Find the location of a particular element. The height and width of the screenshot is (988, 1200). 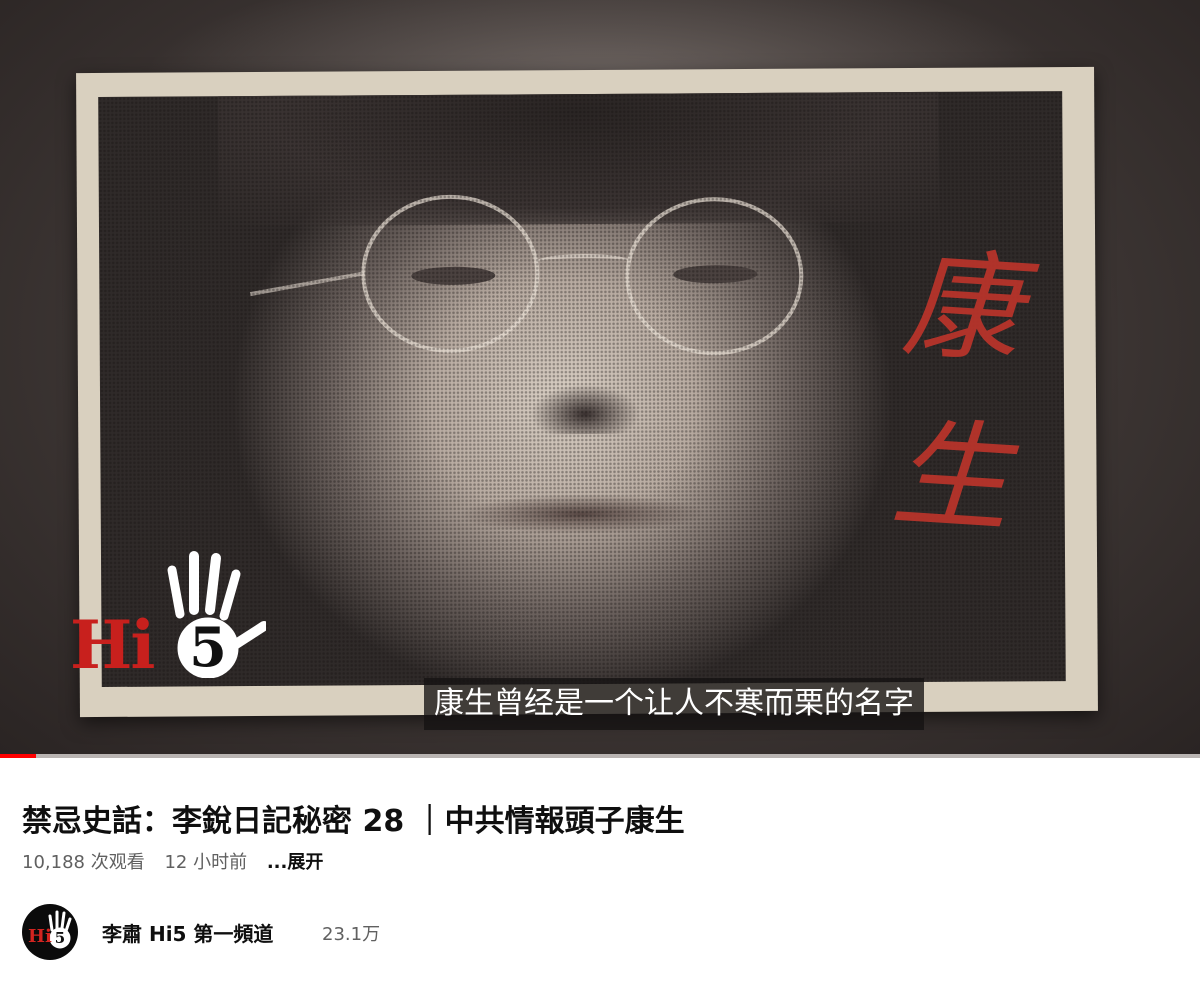

calligraphy-char: 生 is located at coordinates (951, 477).